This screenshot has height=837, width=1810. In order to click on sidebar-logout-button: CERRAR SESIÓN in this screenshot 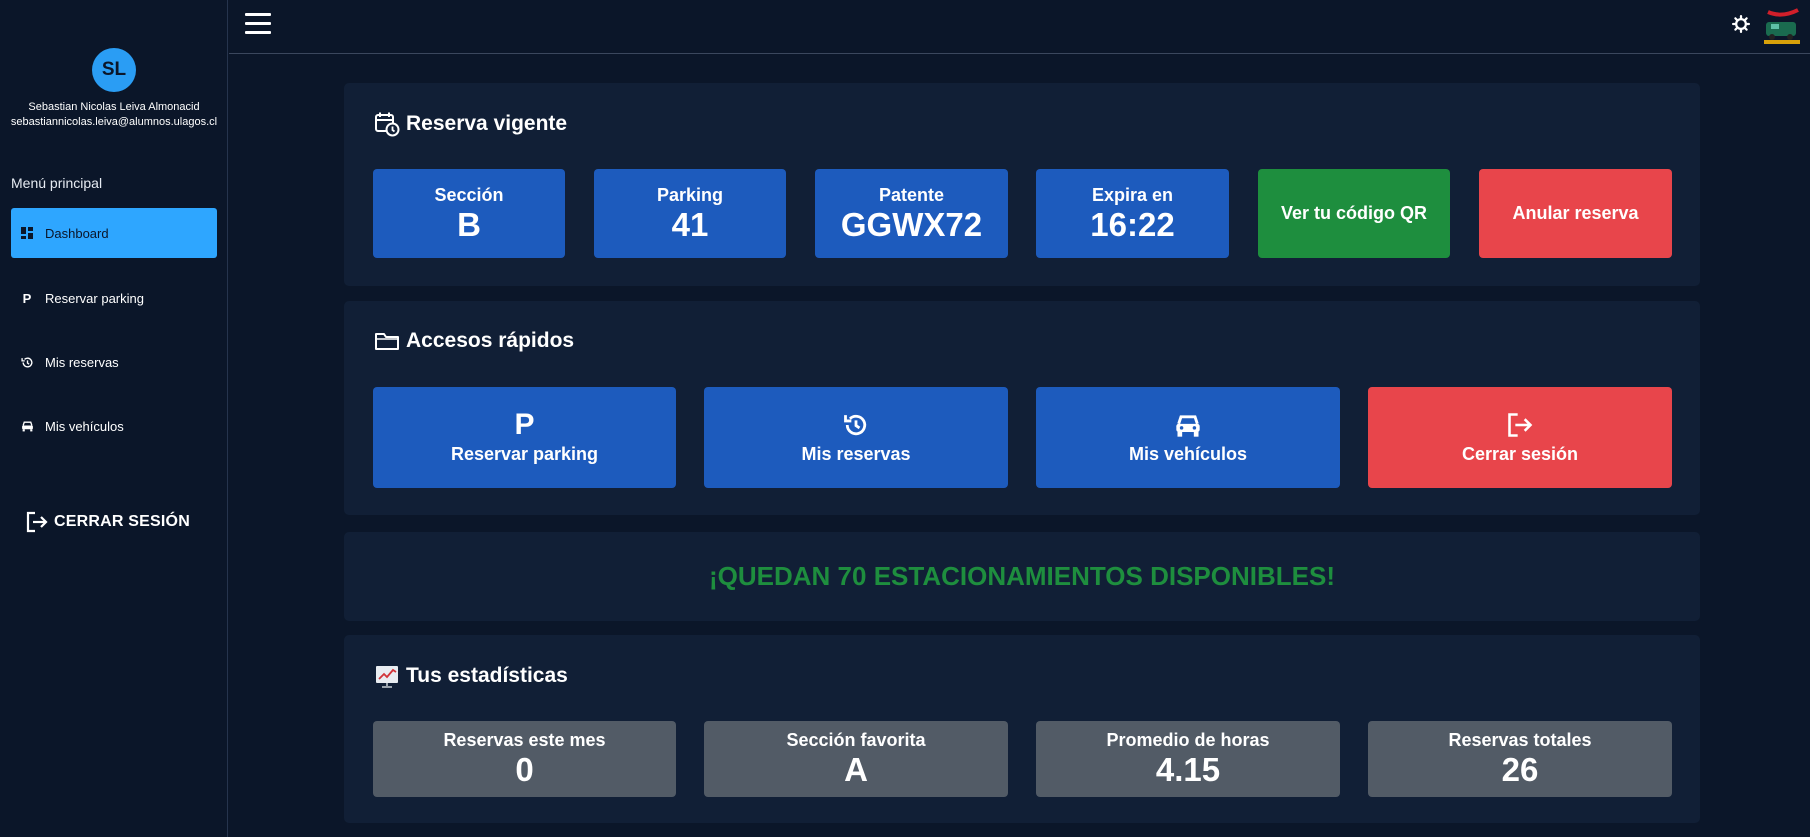, I will do `click(107, 522)`.